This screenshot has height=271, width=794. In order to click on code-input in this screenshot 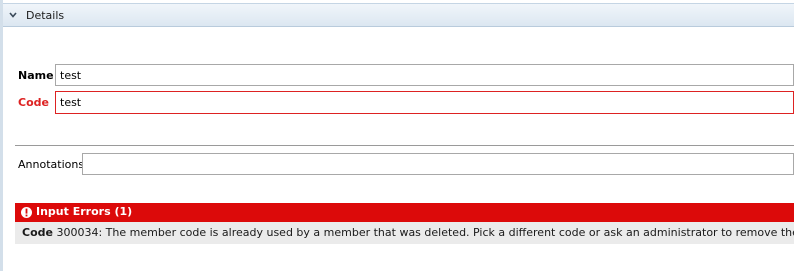, I will do `click(424, 102)`.